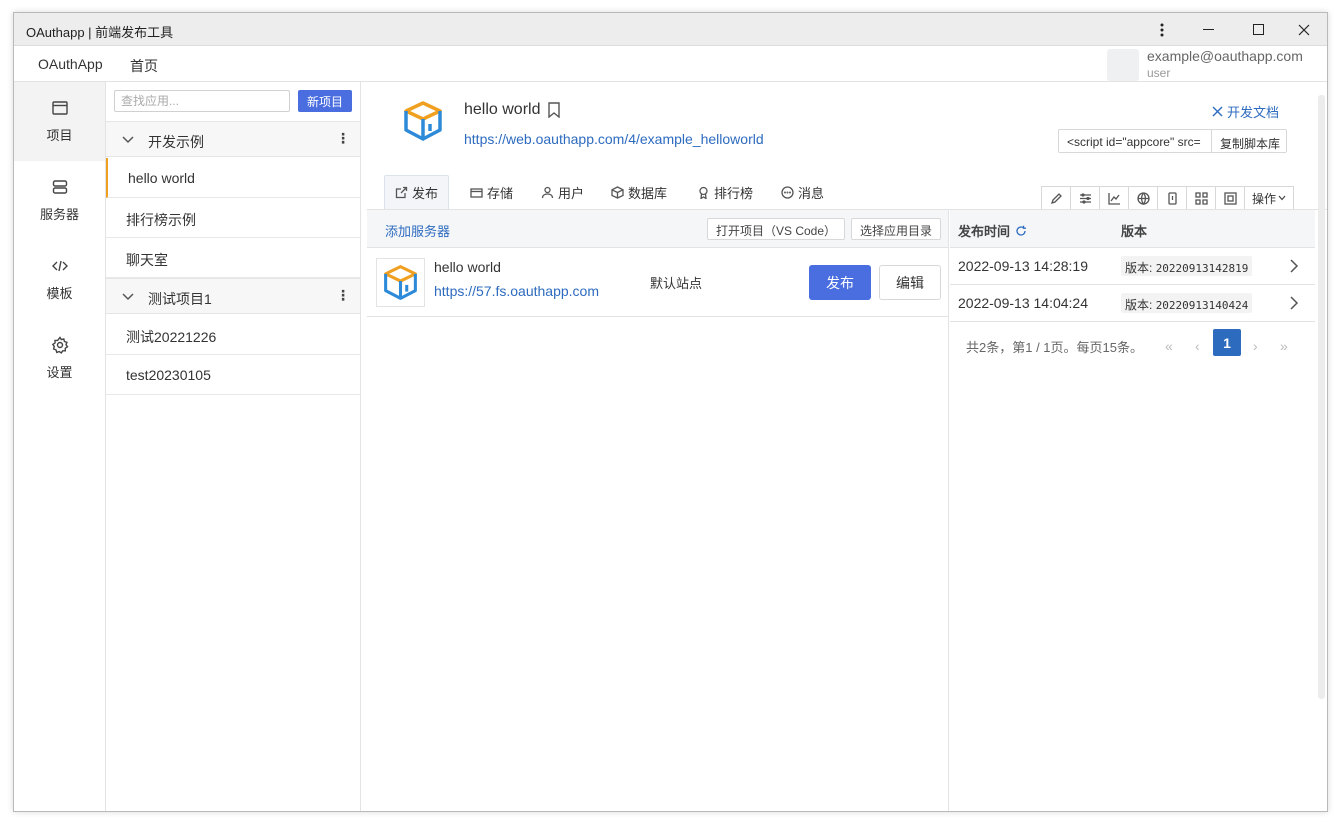 The height and width of the screenshot is (827, 1340). I want to click on select-dir-button: 选择应用目录, so click(896, 229).